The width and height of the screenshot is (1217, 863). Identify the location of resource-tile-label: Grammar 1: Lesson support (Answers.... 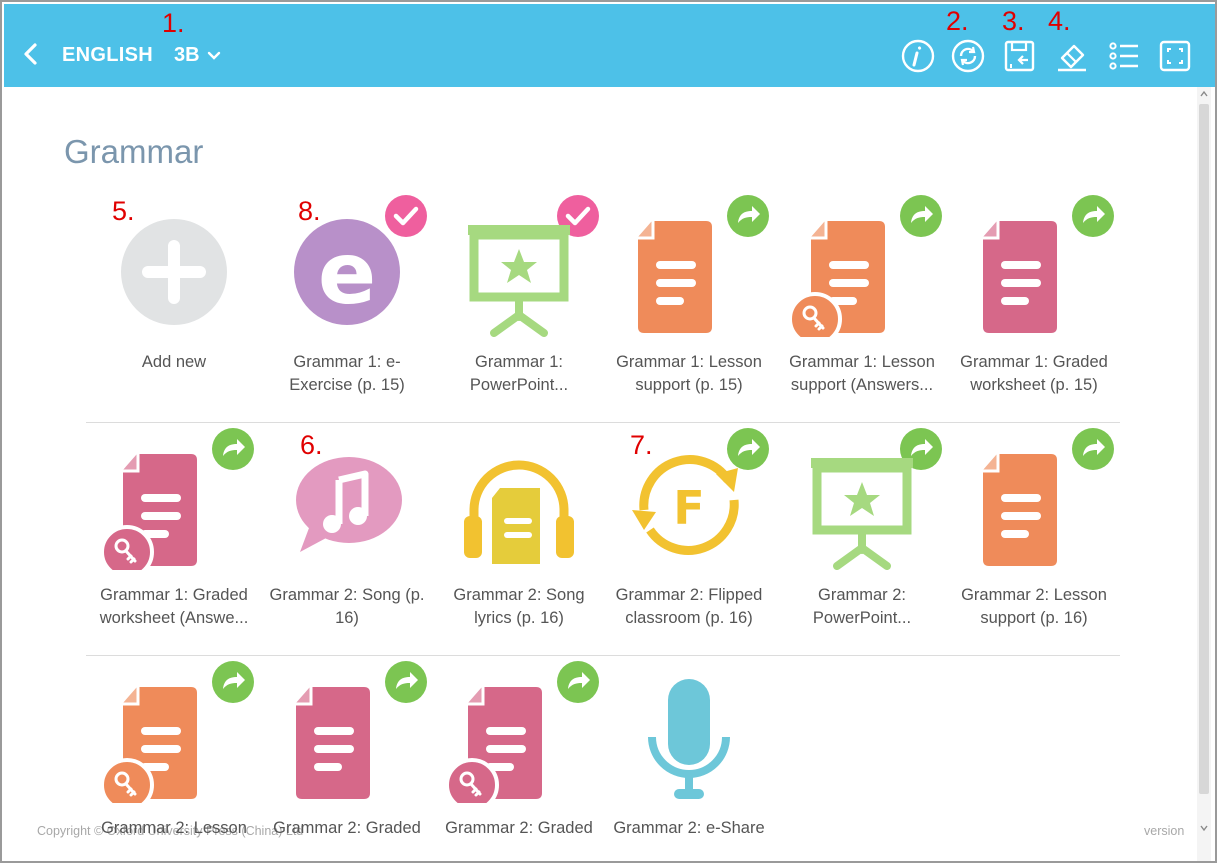
(862, 373).